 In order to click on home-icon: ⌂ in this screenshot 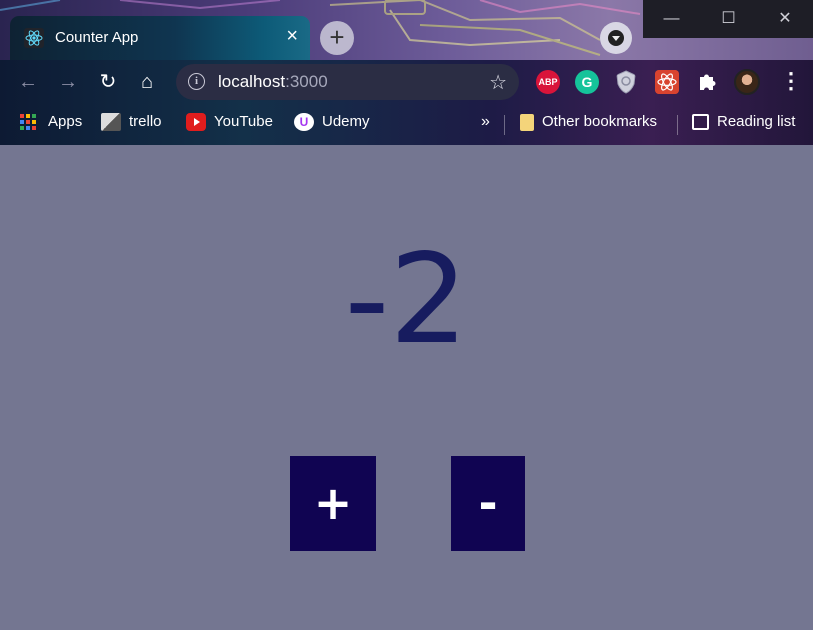, I will do `click(147, 82)`.